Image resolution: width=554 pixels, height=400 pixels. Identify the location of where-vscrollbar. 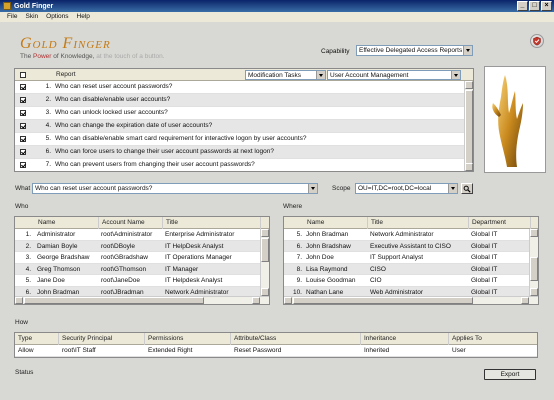
(533, 262).